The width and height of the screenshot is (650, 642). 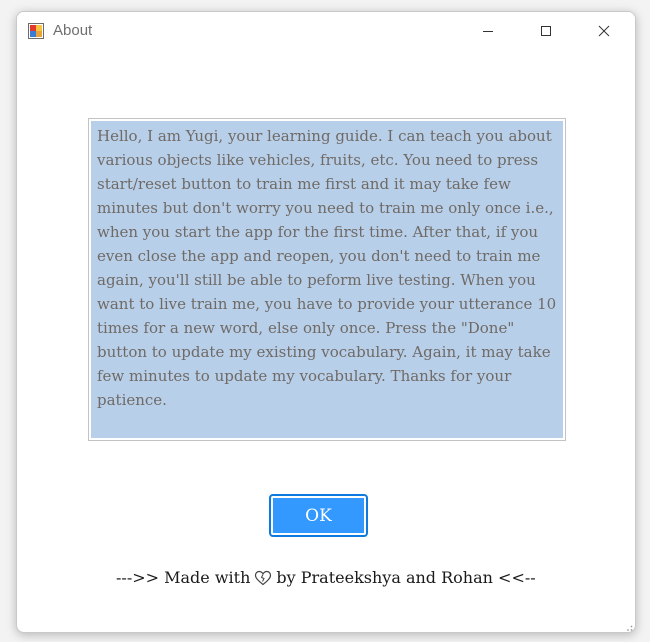 What do you see at coordinates (628, 625) in the screenshot?
I see `resize-grip-icon` at bounding box center [628, 625].